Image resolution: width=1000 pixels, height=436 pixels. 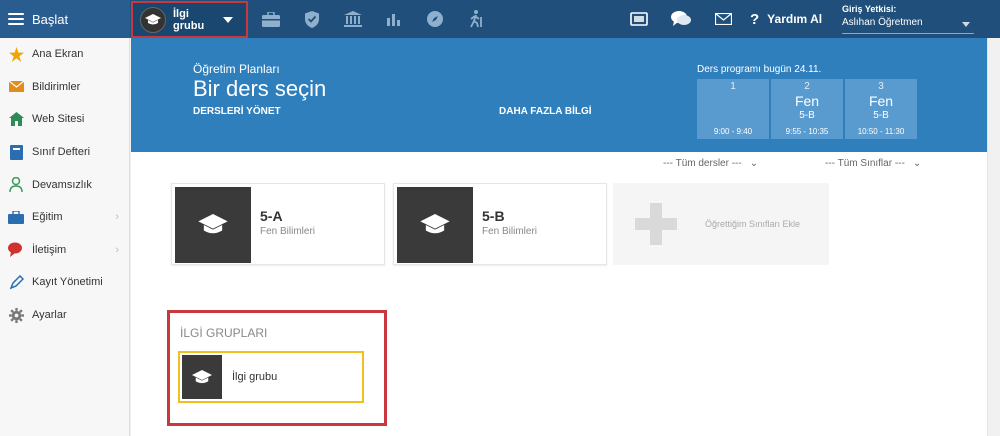 I want to click on toolbar-right: ? Yardım Al, so click(x=725, y=19).